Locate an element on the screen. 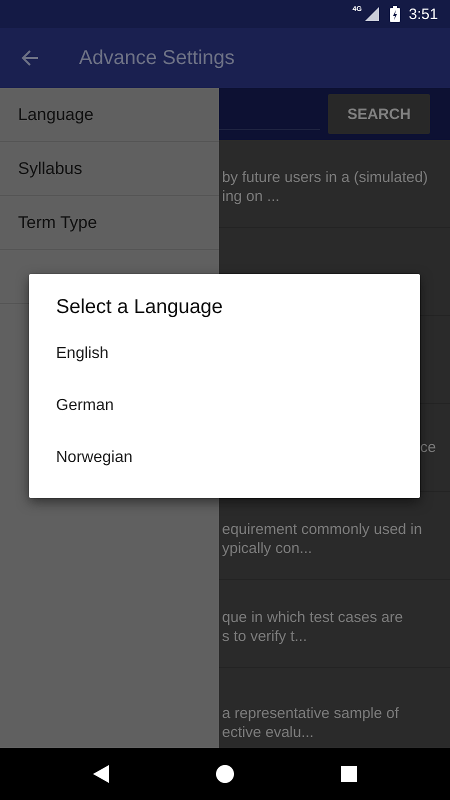 Image resolution: width=450 pixels, height=800 pixels. language-option: English is located at coordinates (238, 365).